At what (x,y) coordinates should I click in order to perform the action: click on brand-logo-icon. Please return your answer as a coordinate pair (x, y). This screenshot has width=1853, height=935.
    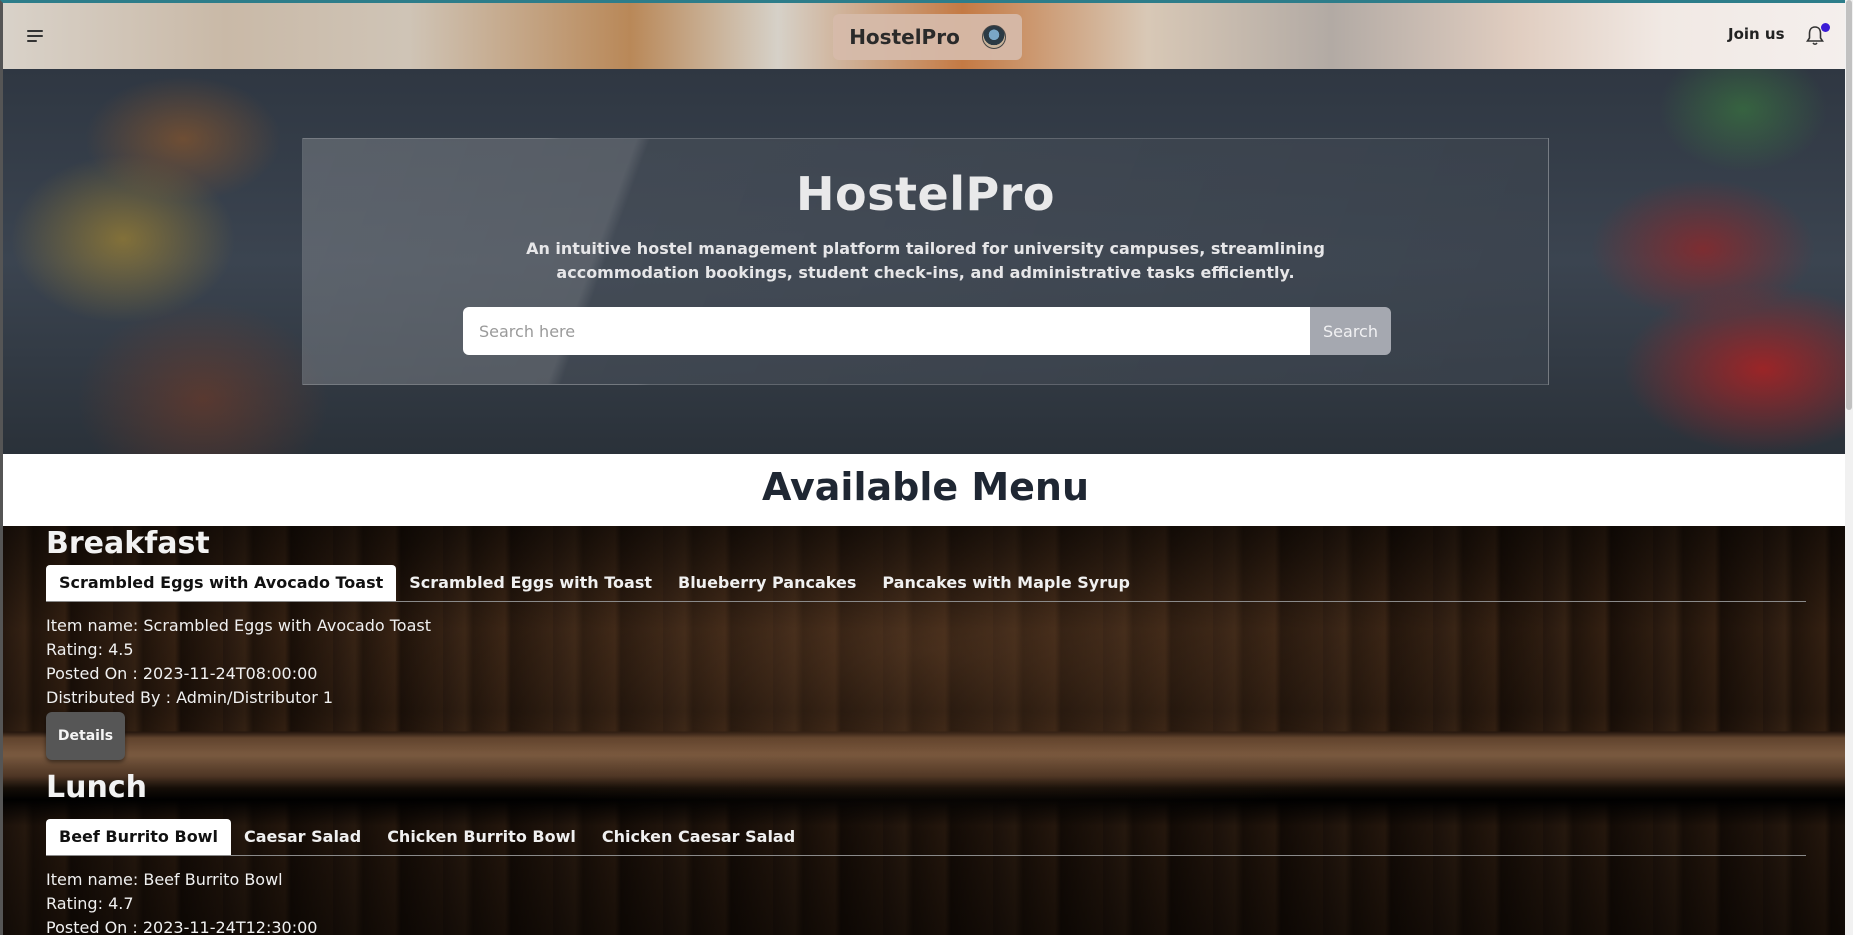
    Looking at the image, I should click on (993, 37).